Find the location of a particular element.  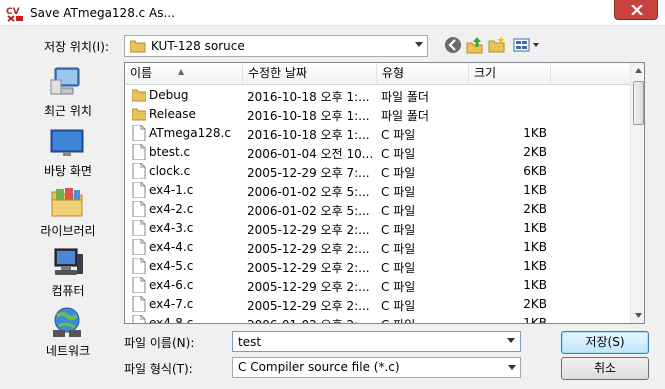

file-row: ex4-6.c 2005-12-29 오후 2:... C 파일 1KB is located at coordinates (377, 285).